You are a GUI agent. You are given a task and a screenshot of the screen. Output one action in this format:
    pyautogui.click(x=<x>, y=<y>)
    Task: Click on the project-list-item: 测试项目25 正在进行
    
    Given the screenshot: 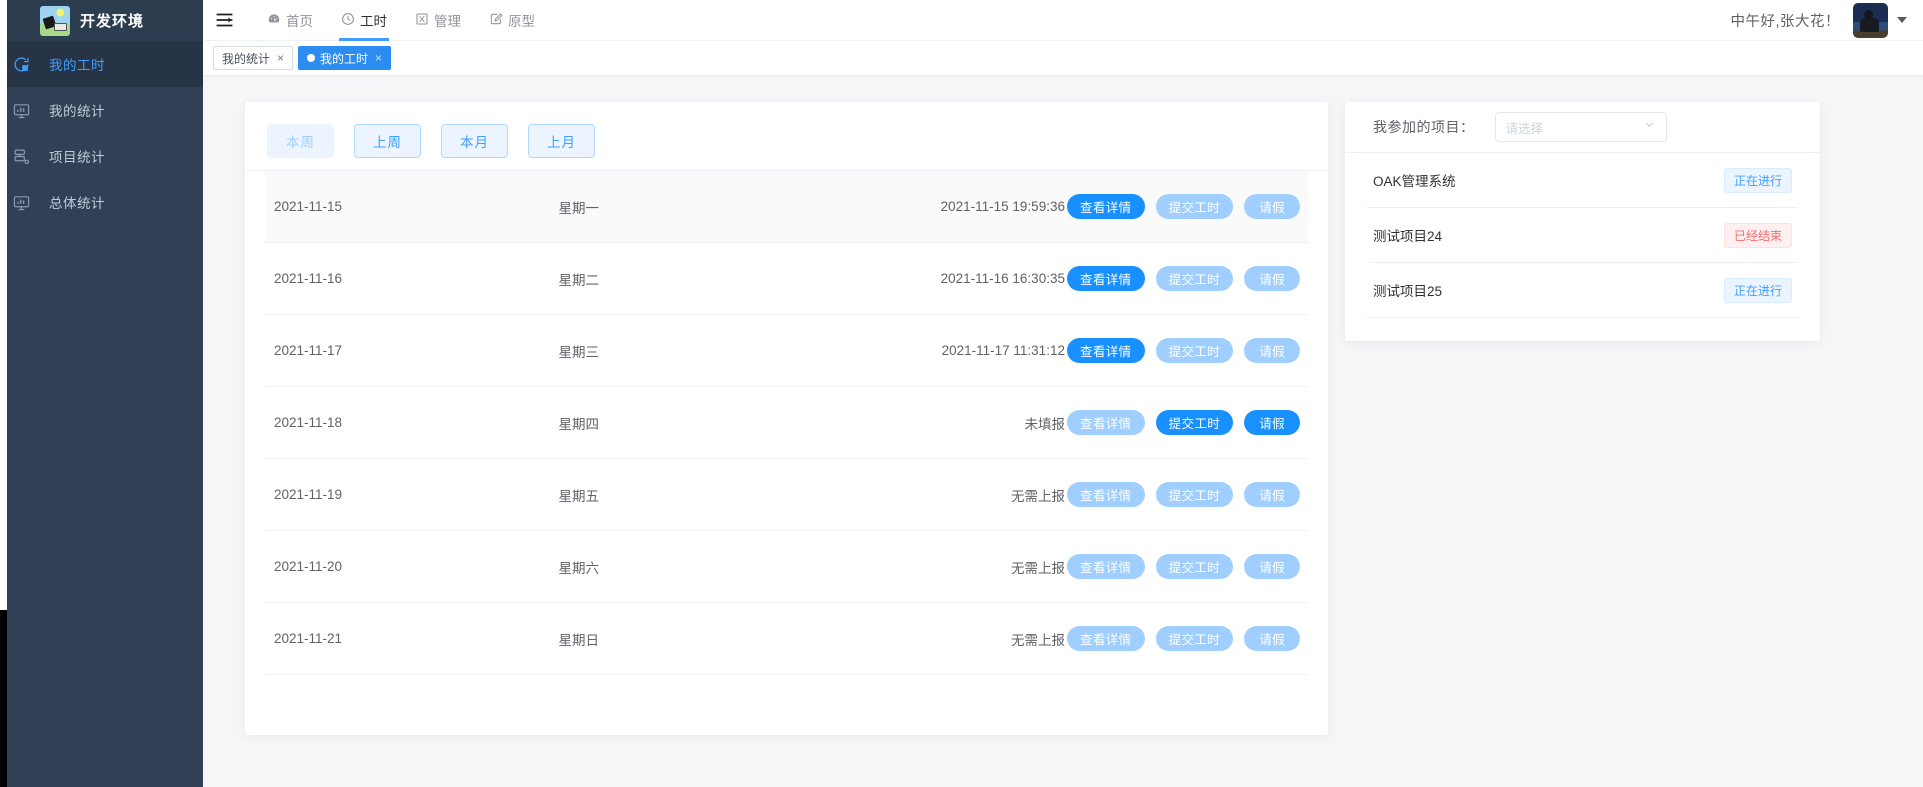 What is the action you would take?
    pyautogui.click(x=1582, y=290)
    